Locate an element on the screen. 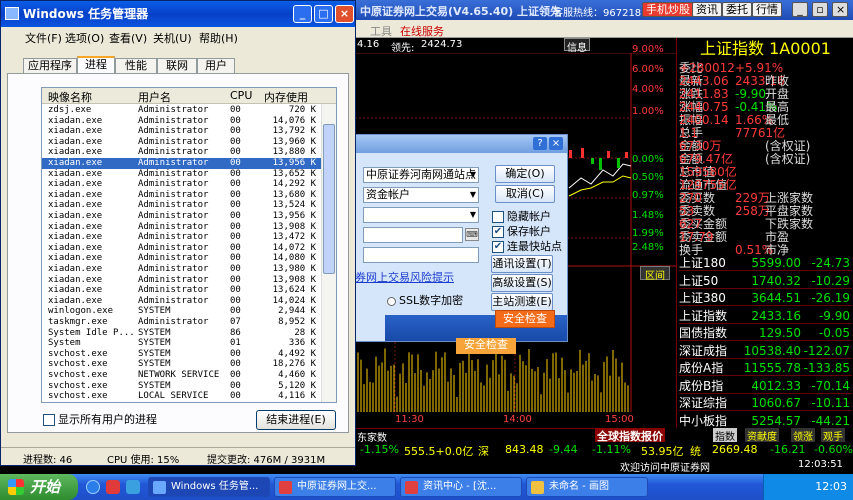 This screenshot has height=500, width=853. ssl-radio: SSL数字加密 is located at coordinates (425, 300).